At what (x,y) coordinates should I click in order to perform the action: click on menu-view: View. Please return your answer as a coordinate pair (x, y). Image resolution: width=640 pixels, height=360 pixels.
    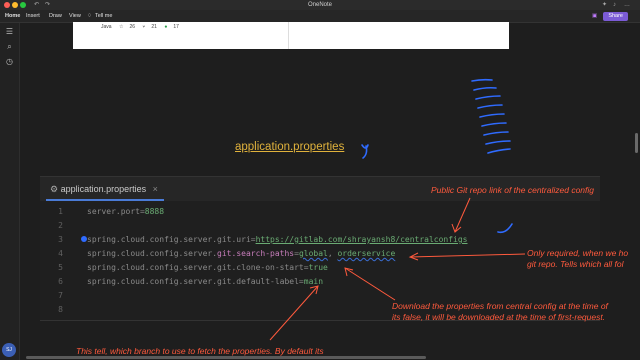
    Looking at the image, I should click on (75, 16).